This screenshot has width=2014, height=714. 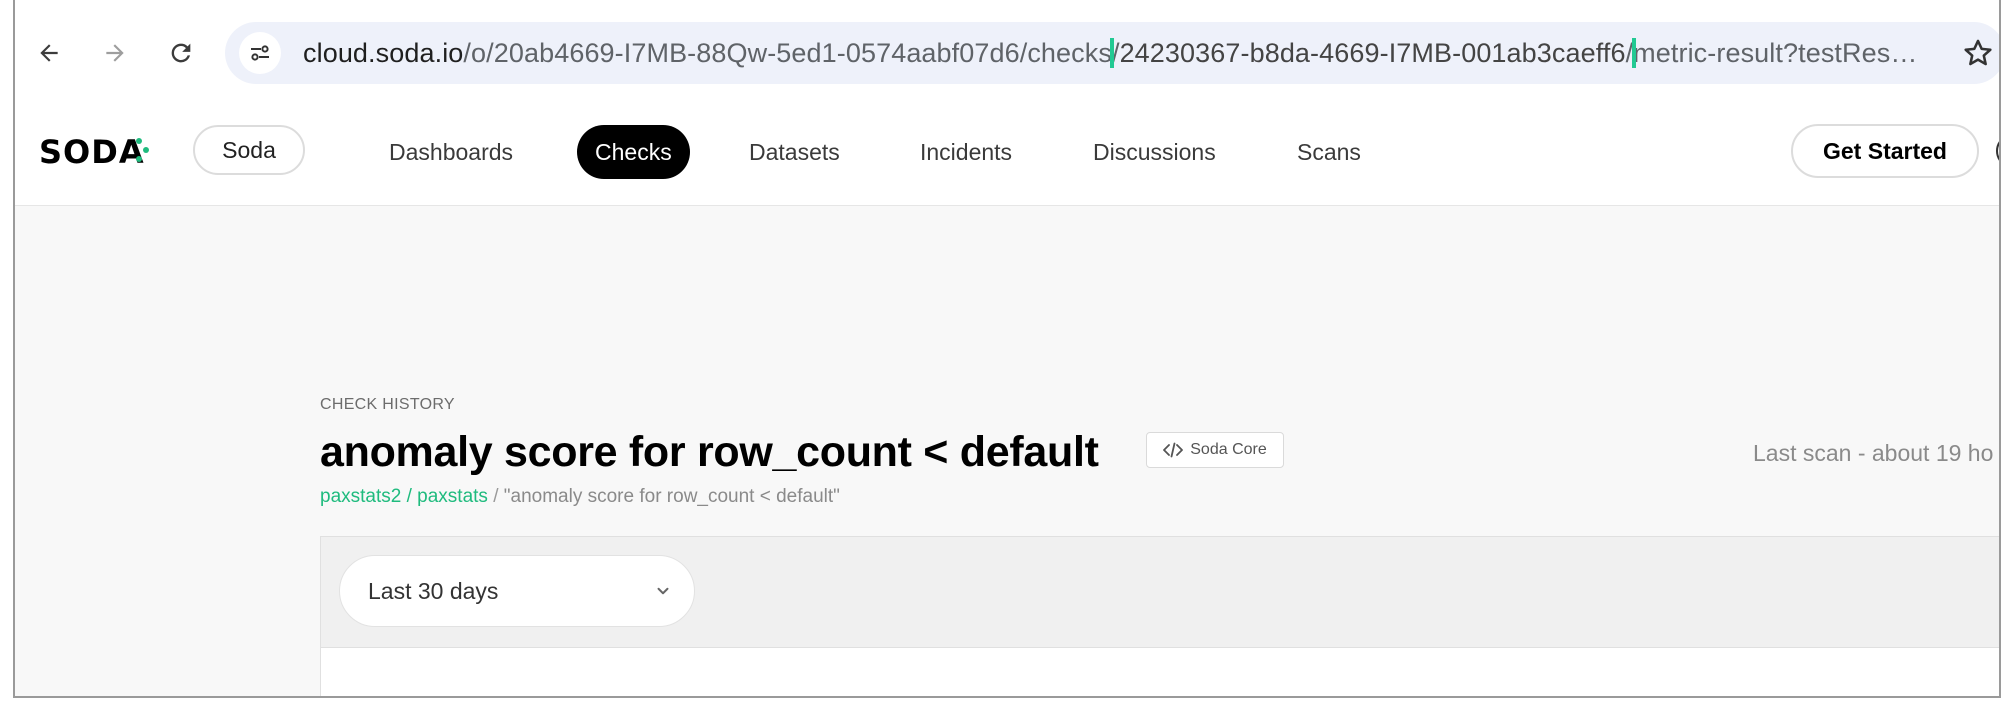 I want to click on avatar, so click(x=1997, y=151).